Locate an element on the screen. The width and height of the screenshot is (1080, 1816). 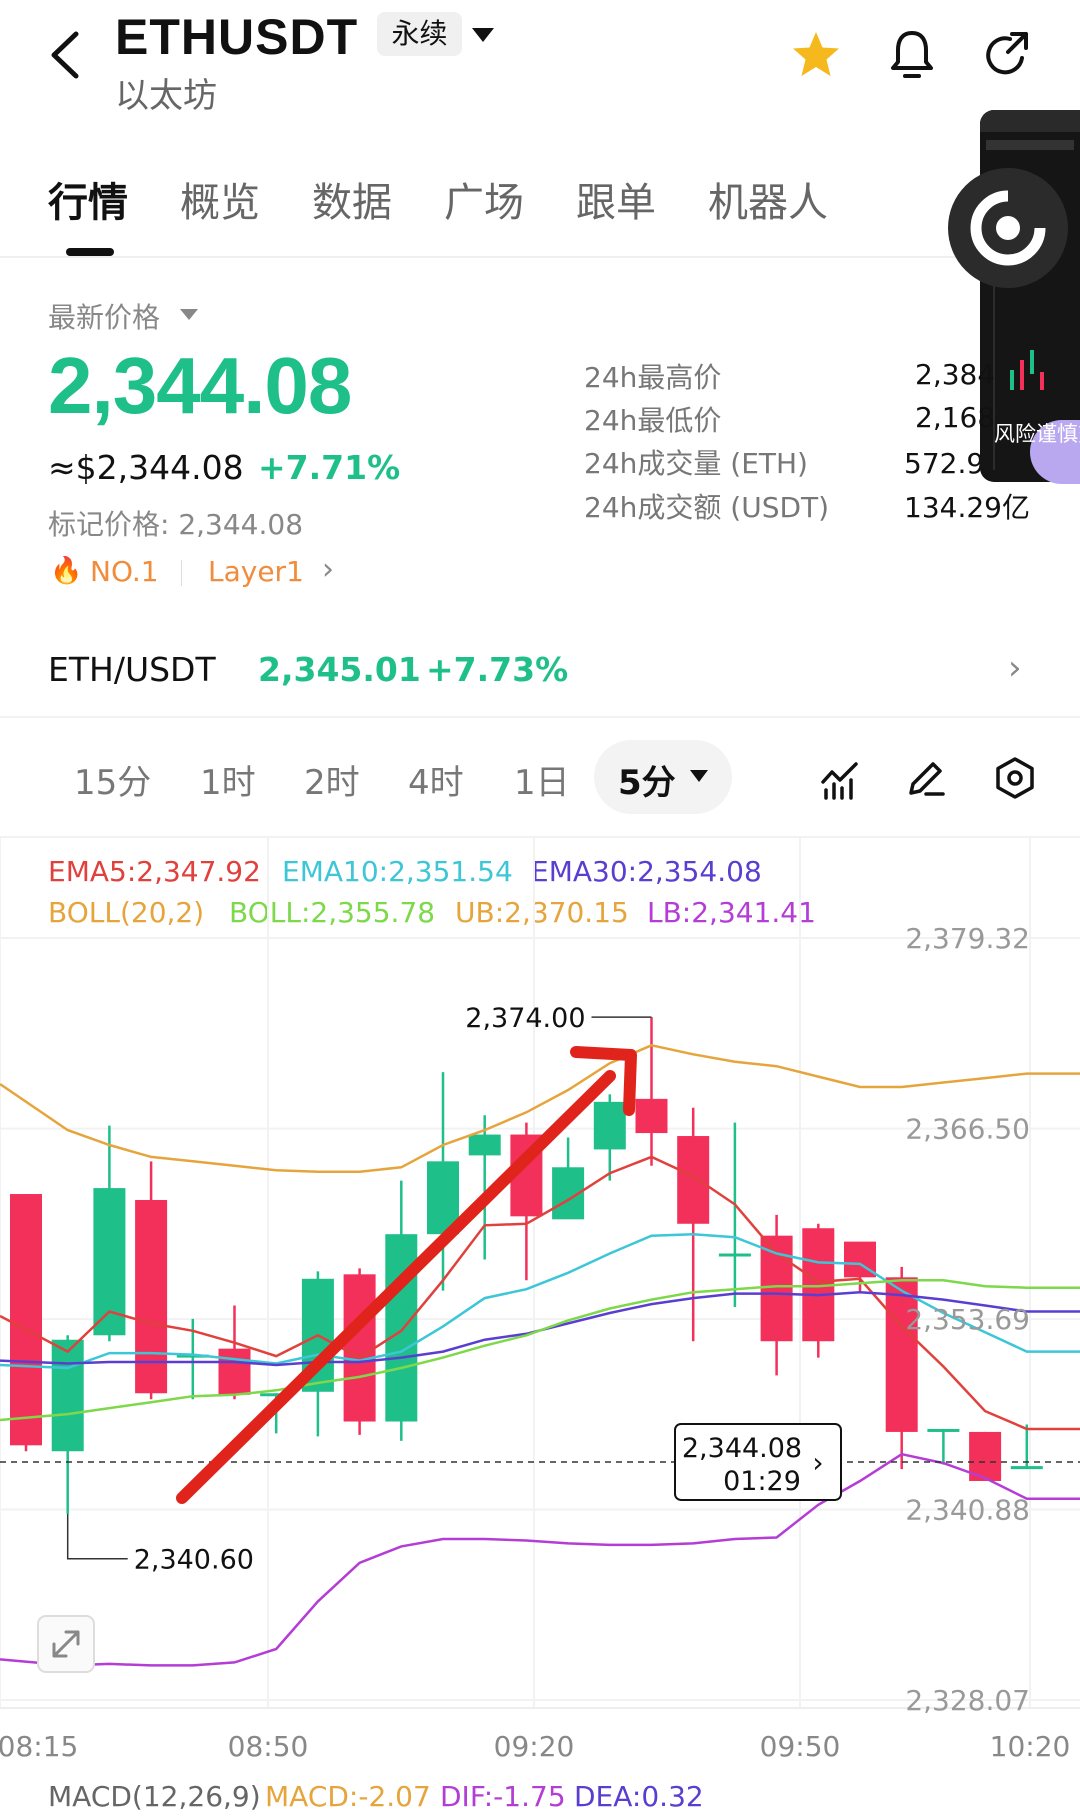
tab-square: 广场 is located at coordinates (484, 199).